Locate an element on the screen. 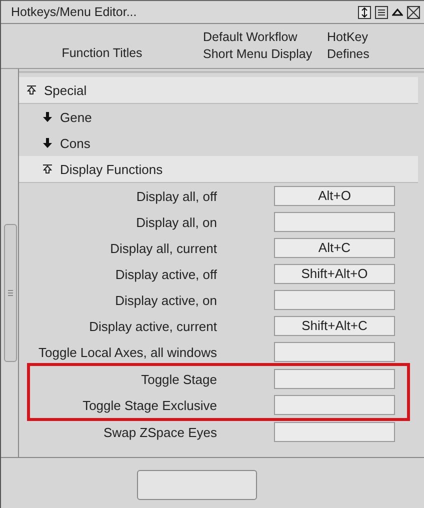 This screenshot has height=508, width=424. function-title: Toggle Local Axes, all windows is located at coordinates (127, 352).